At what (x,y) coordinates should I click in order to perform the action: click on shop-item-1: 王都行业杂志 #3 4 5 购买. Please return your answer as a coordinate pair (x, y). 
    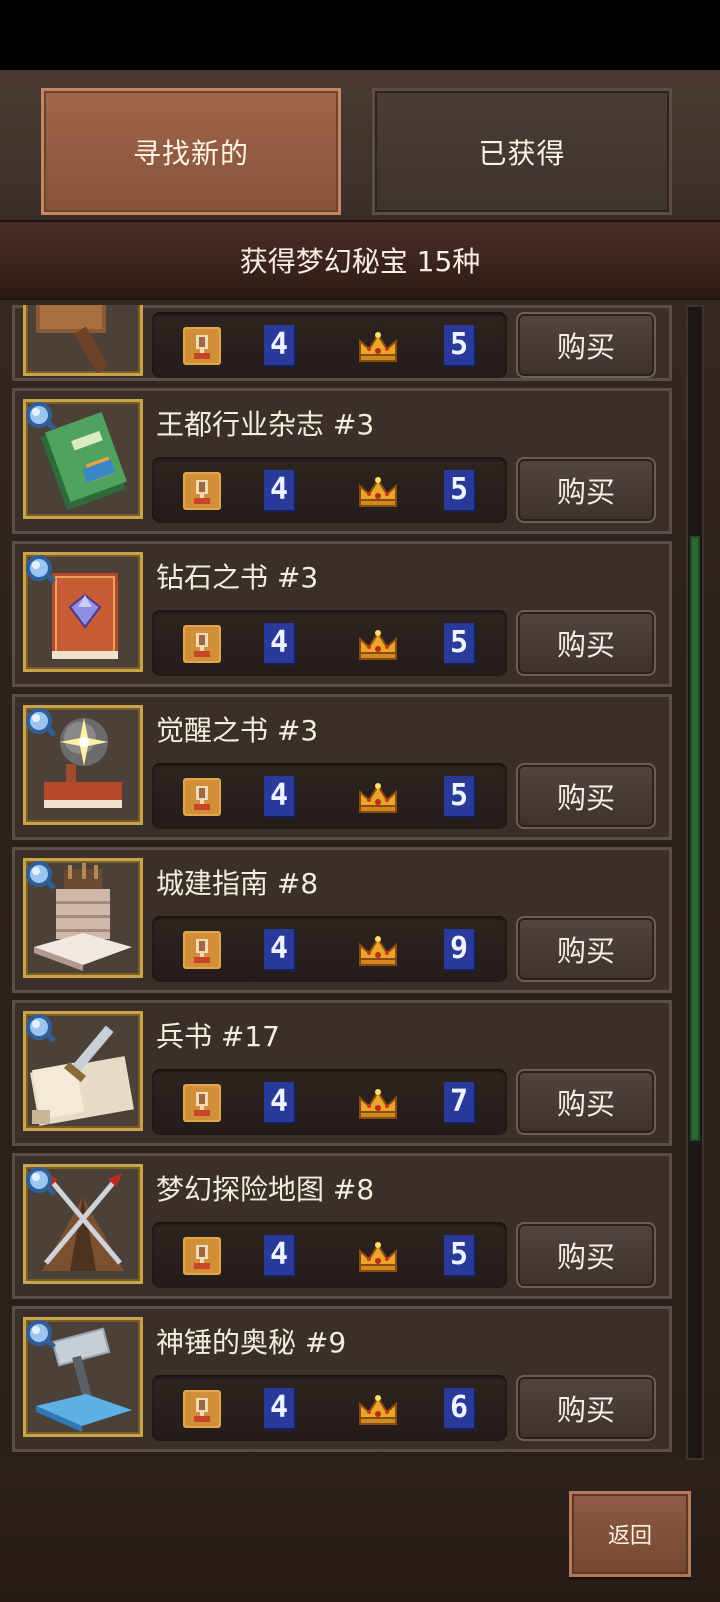
    Looking at the image, I should click on (342, 461).